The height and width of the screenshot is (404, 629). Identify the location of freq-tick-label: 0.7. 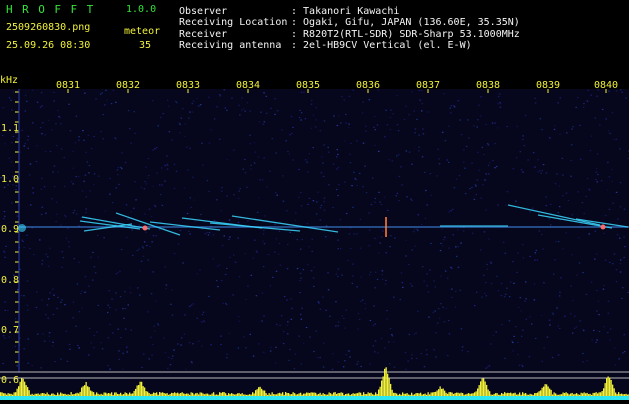
(10, 330).